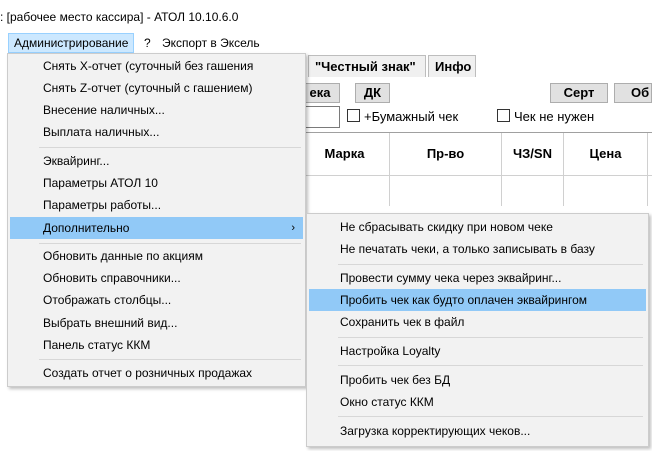 This screenshot has height=451, width=652. I want to click on cert-button: Серт, so click(579, 93).